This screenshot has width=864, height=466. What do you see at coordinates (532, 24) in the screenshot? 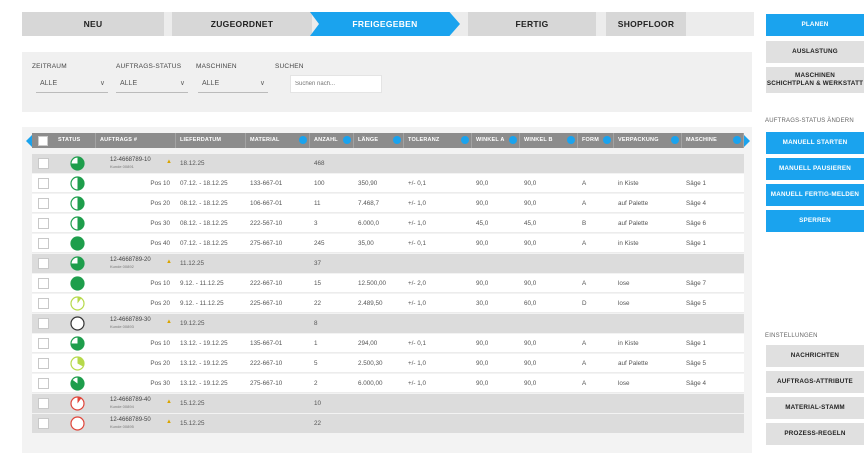
I see `step-fertig: FERTIG` at bounding box center [532, 24].